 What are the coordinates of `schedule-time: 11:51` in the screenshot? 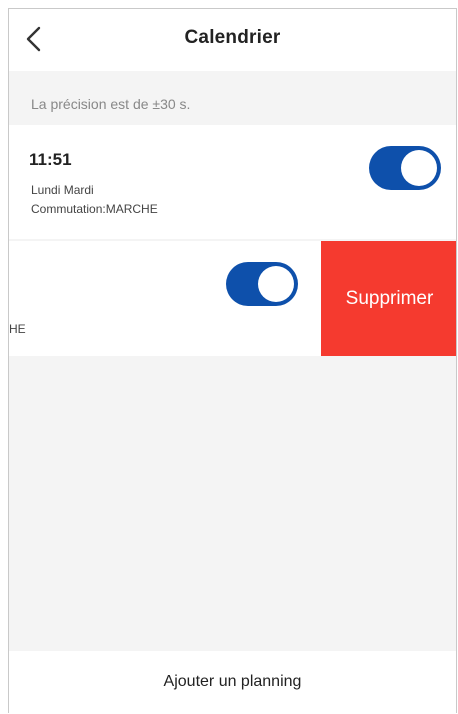 It's located at (50, 159).